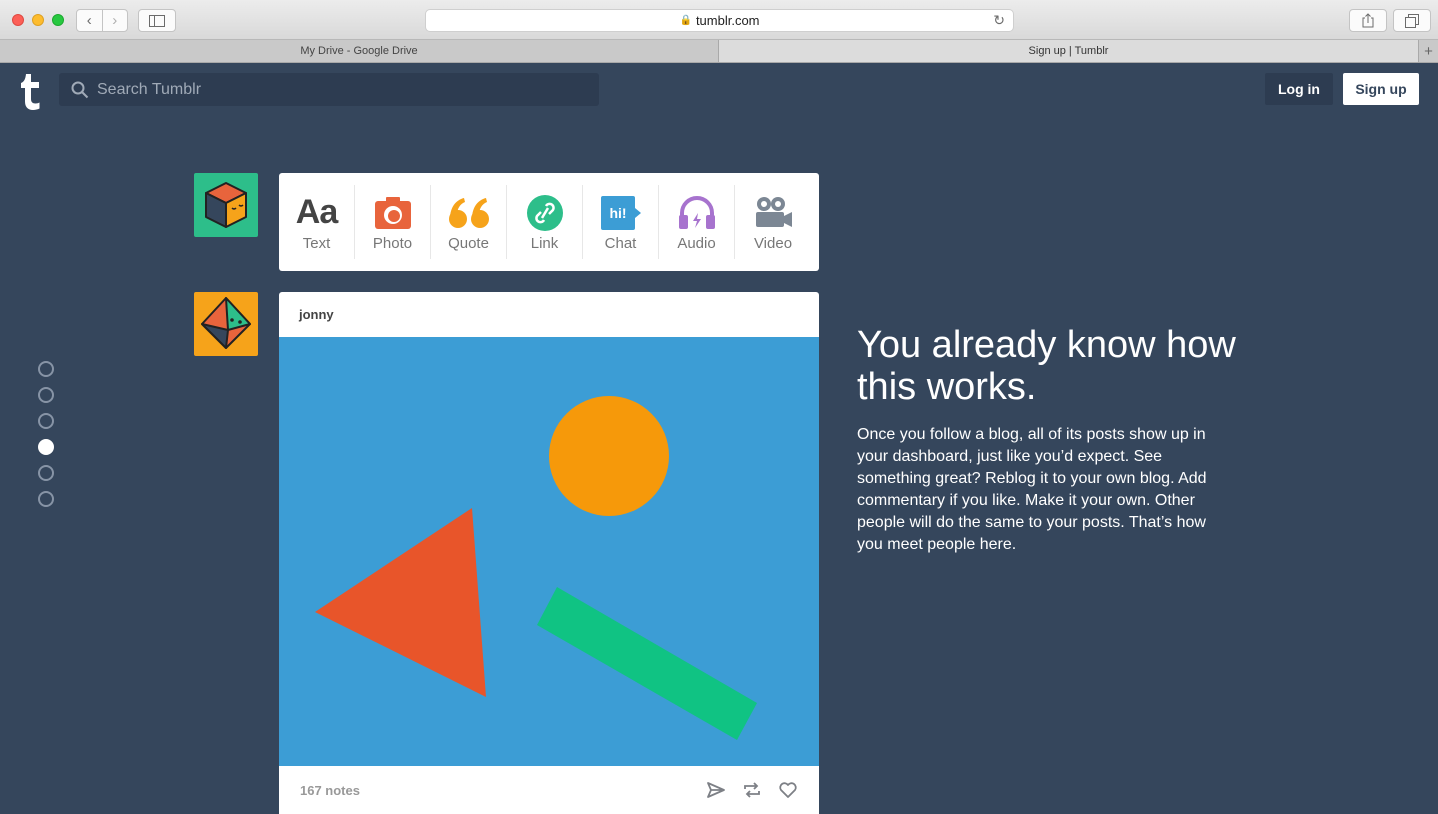 Image resolution: width=1438 pixels, height=814 pixels. Describe the element at coordinates (468, 243) in the screenshot. I see `post-type-label: Quote` at that location.